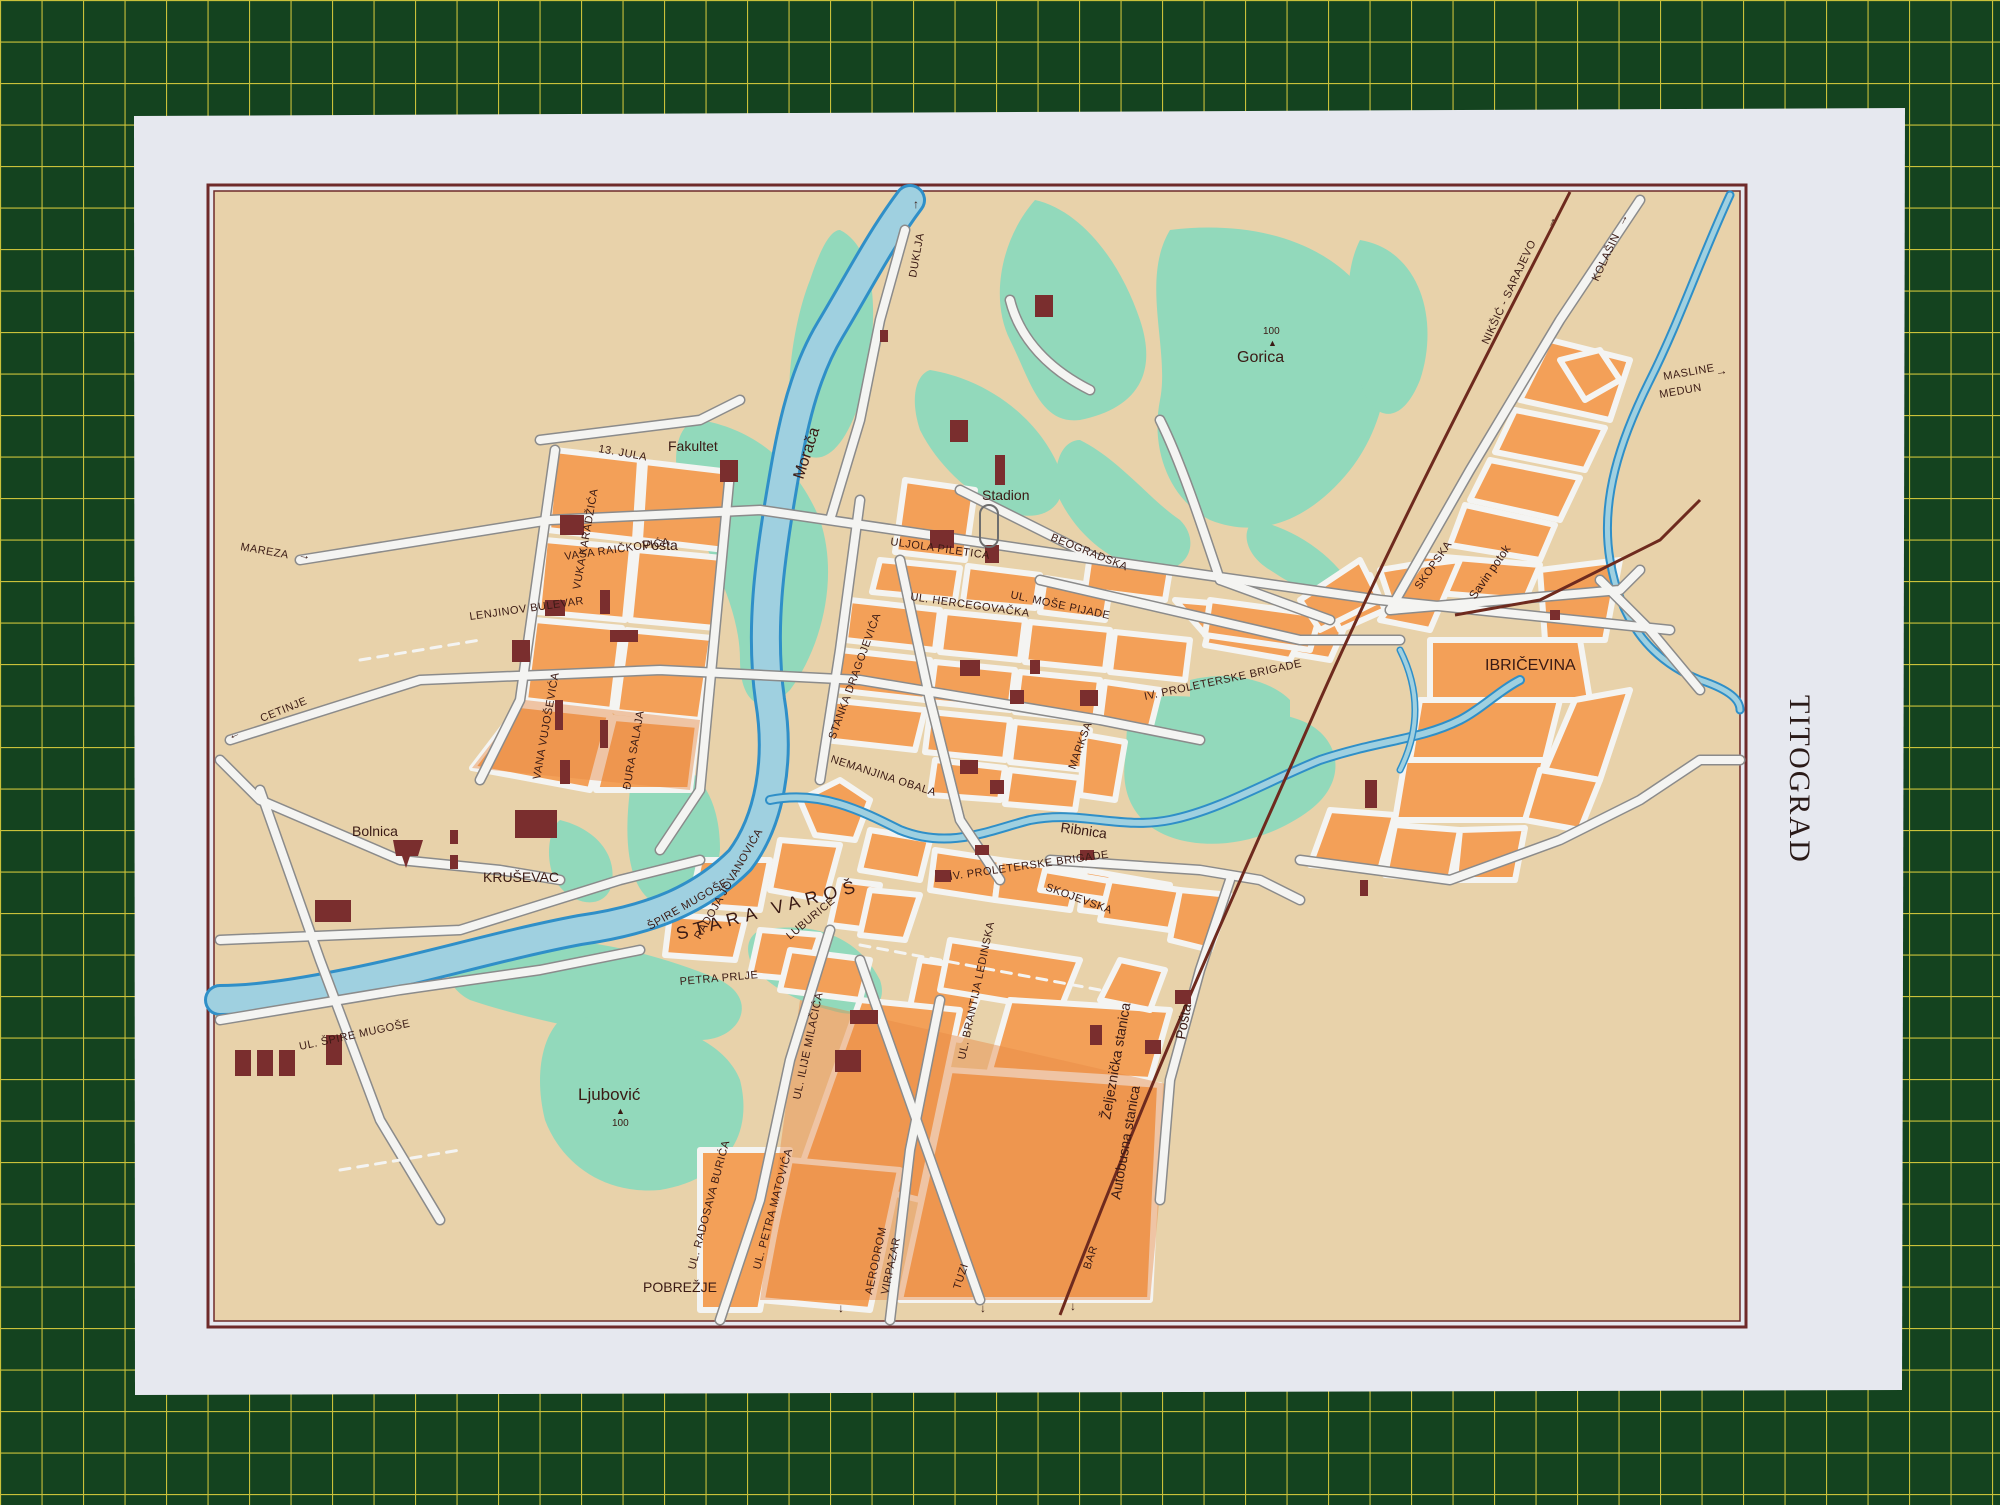  What do you see at coordinates (375, 831) in the screenshot?
I see `label-bolnica: Bolnica` at bounding box center [375, 831].